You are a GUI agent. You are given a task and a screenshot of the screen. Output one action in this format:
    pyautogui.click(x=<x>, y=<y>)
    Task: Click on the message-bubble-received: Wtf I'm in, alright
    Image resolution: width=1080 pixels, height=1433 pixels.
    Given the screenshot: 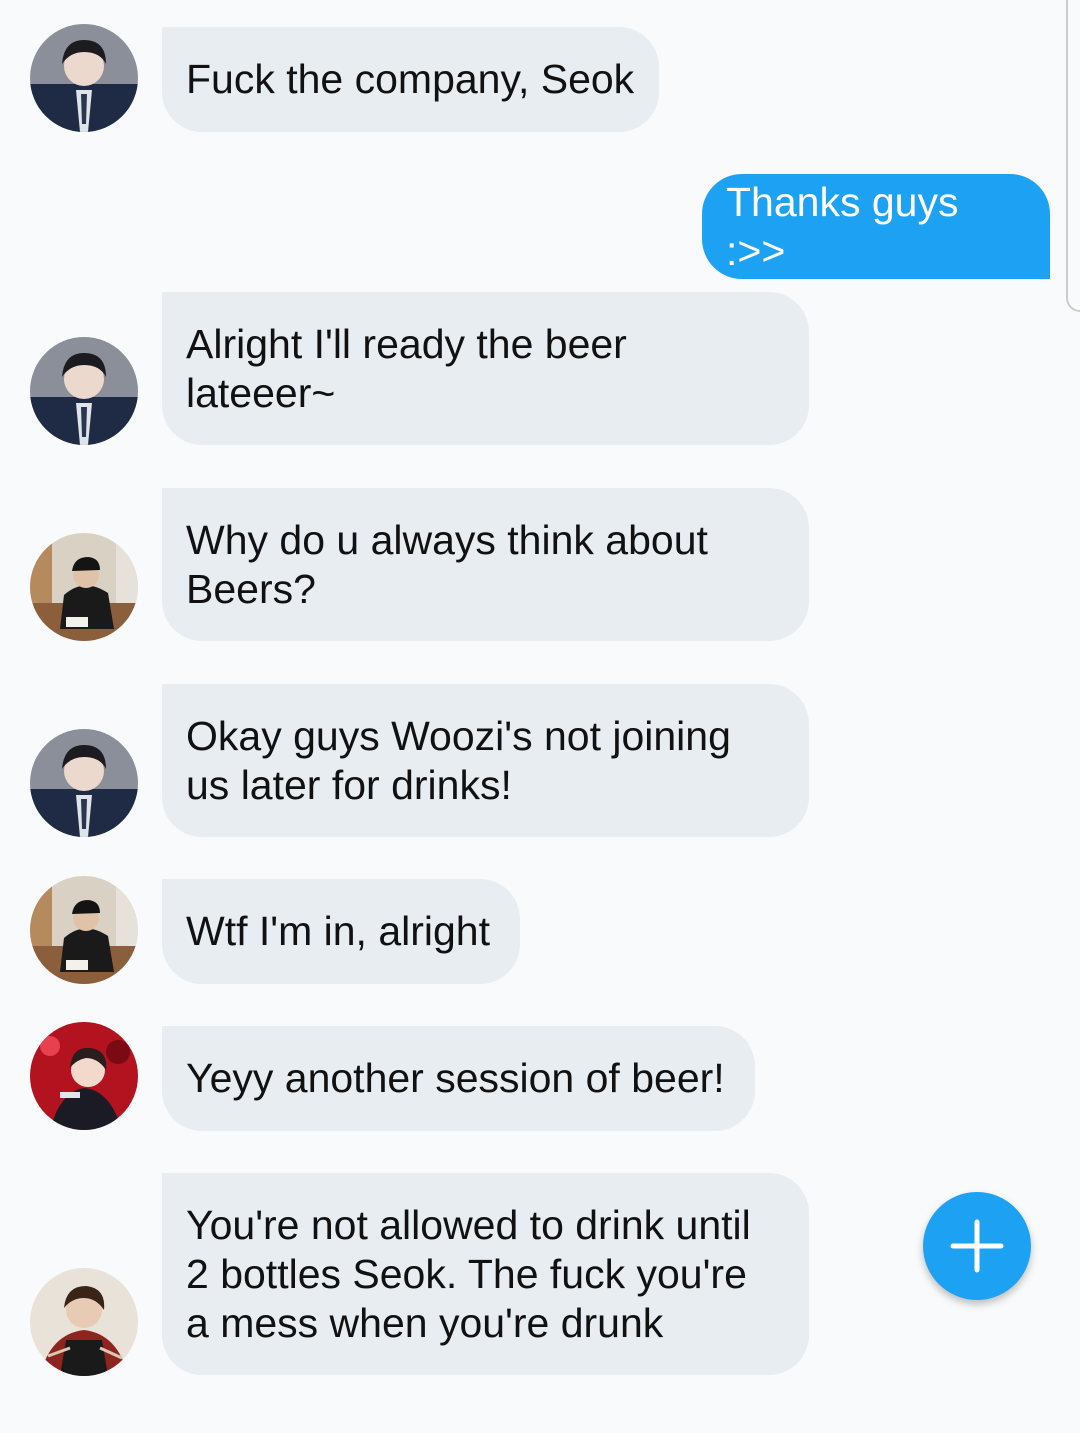 What is the action you would take?
    pyautogui.click(x=341, y=931)
    